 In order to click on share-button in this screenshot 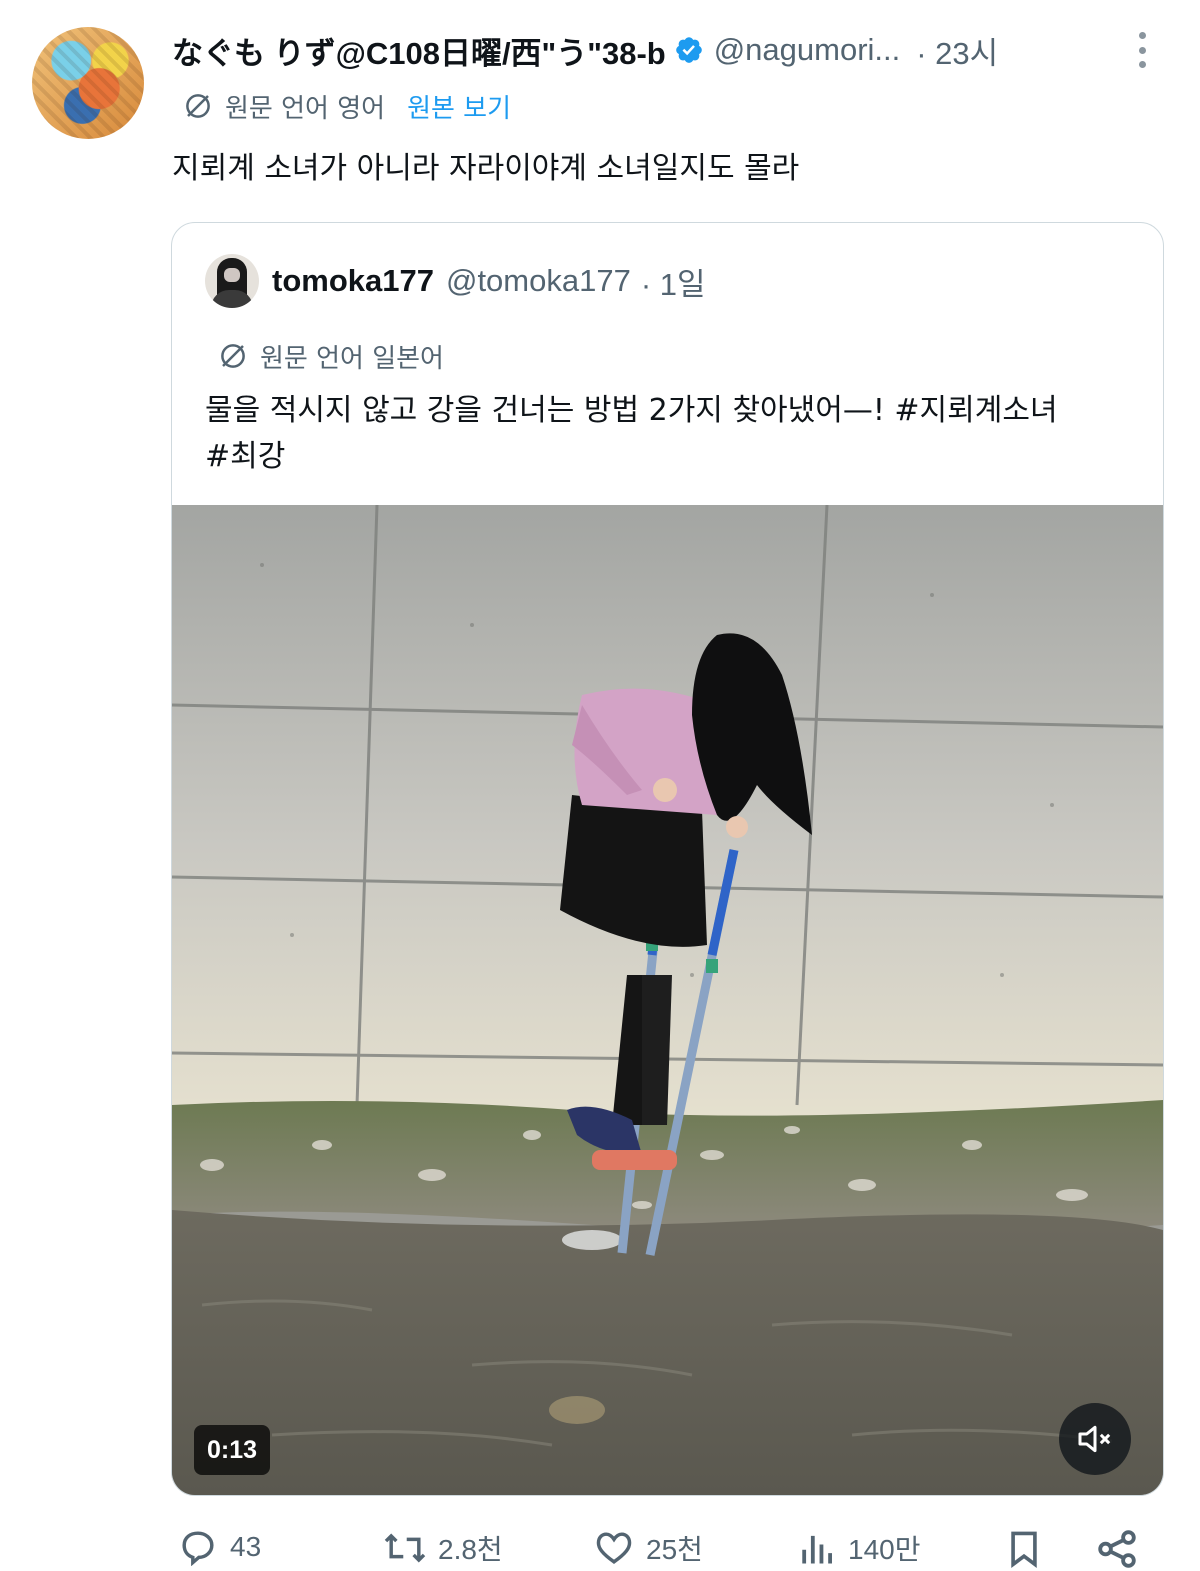, I will do `click(1122, 1549)`.